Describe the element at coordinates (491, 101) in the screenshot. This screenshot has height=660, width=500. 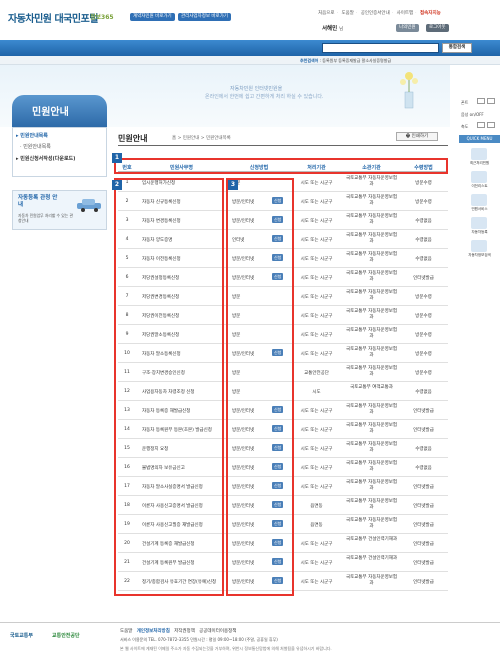
I see `font-minus-button` at that location.